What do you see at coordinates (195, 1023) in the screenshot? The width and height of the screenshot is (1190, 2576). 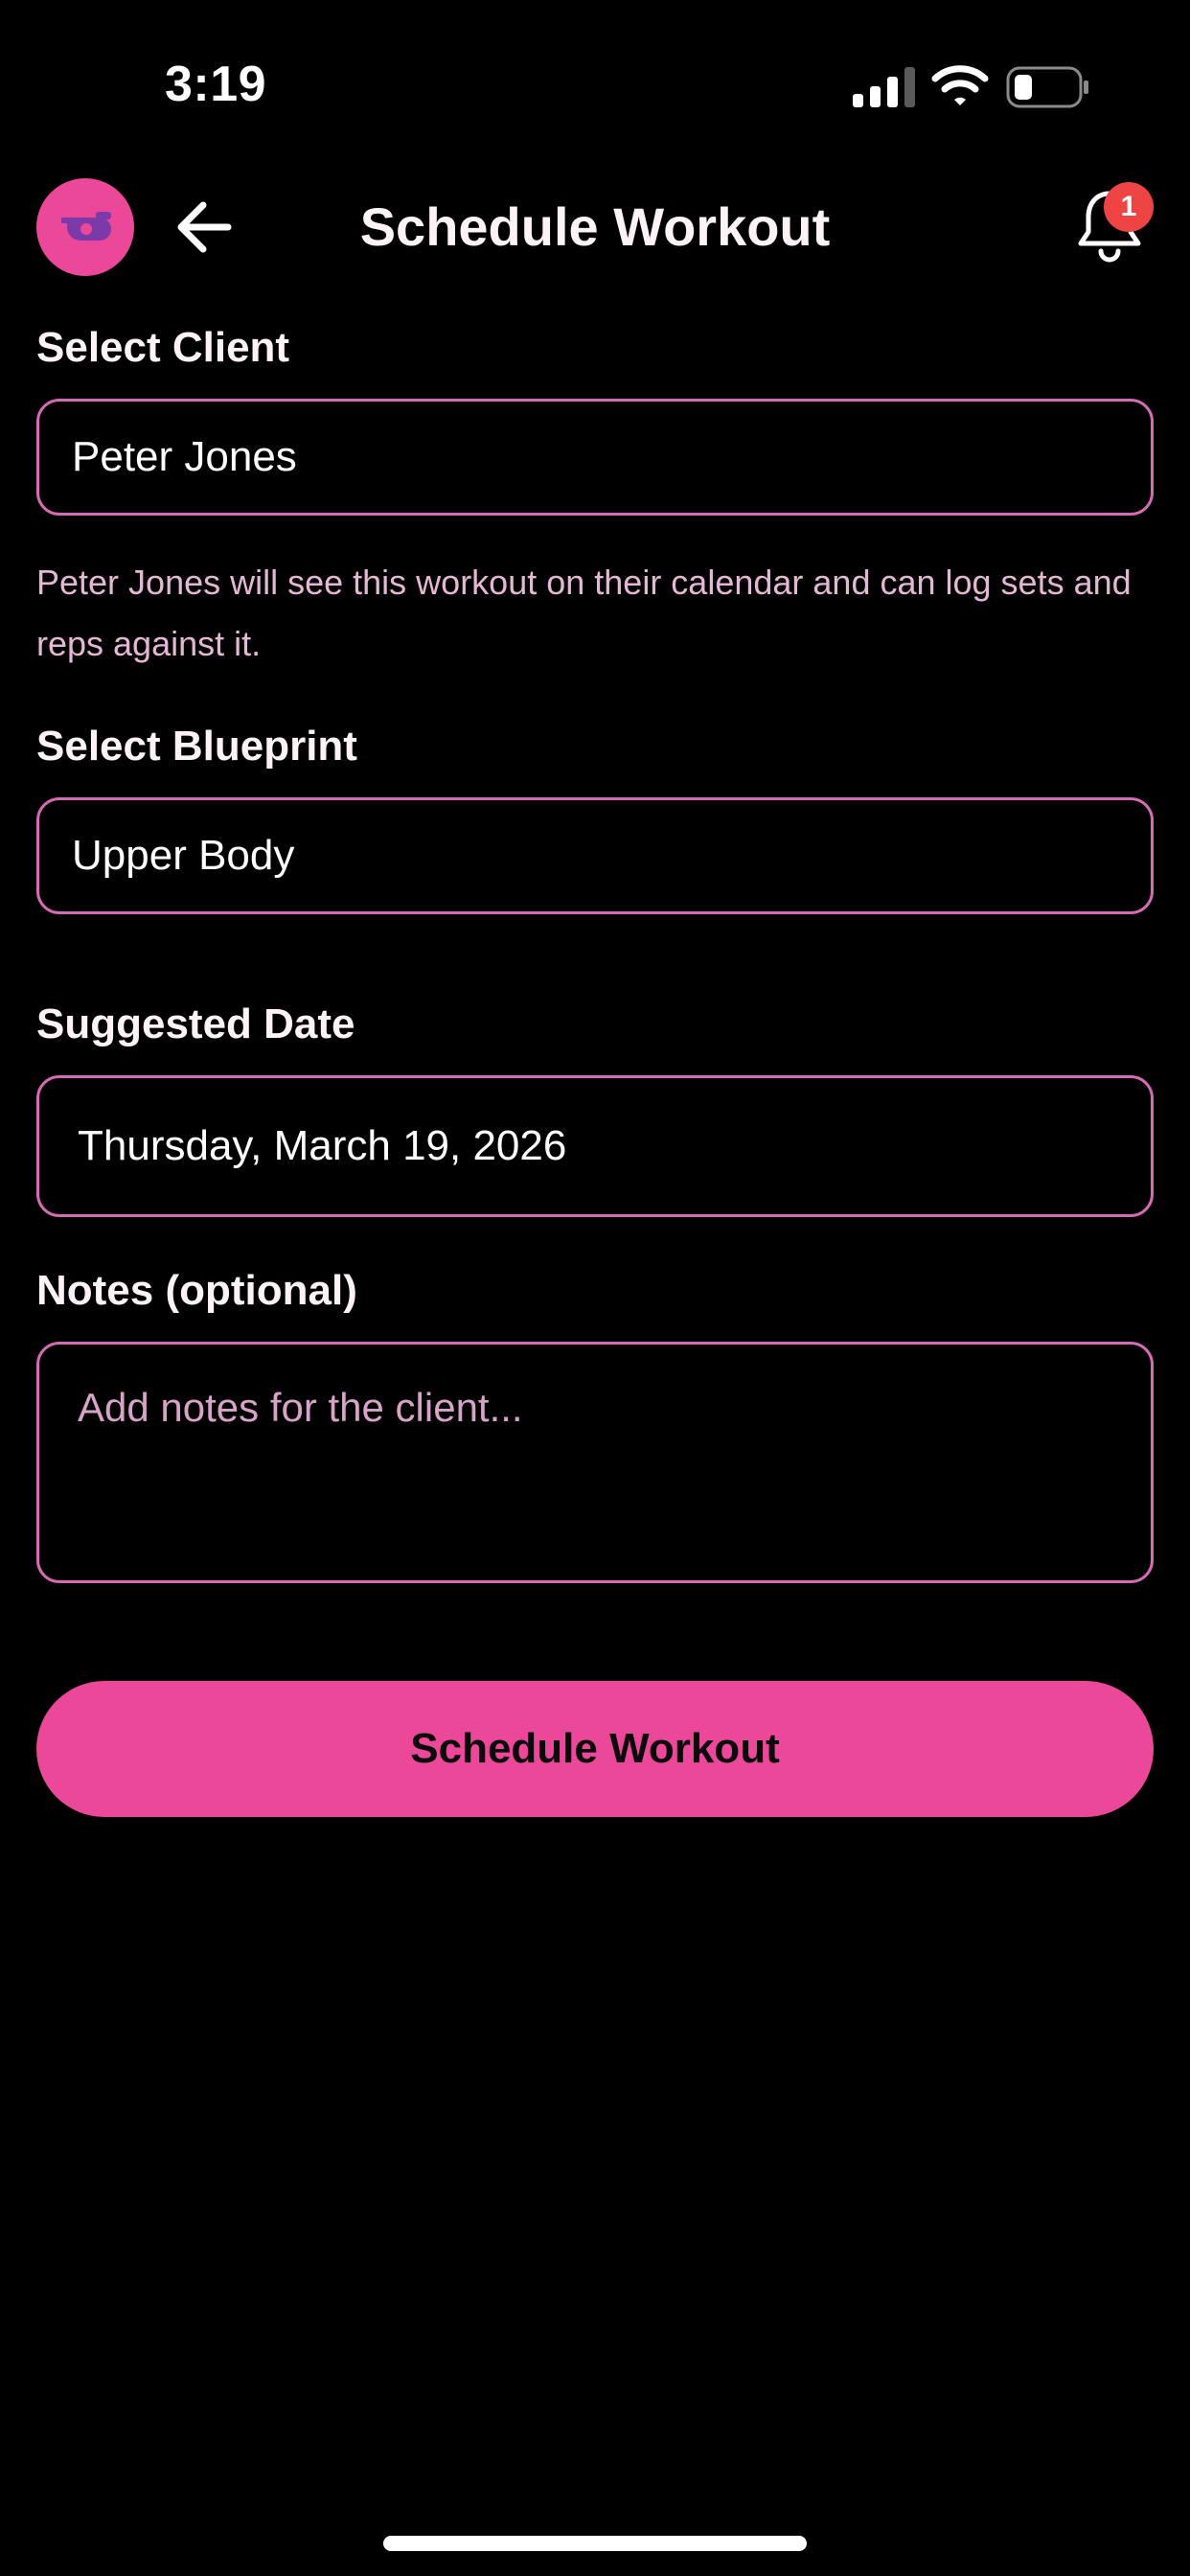 I see `suggested-date-label: Suggested Date` at bounding box center [195, 1023].